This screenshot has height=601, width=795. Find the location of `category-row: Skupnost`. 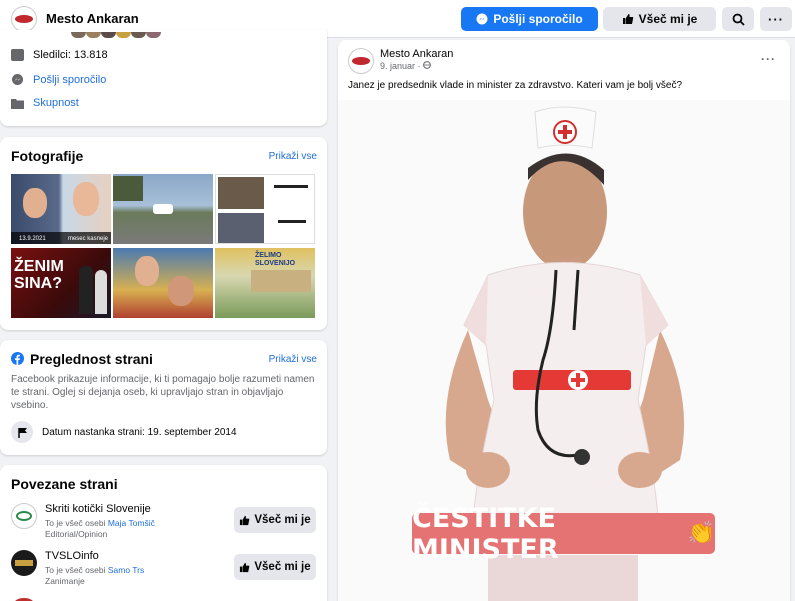

category-row: Skupnost is located at coordinates (45, 103).